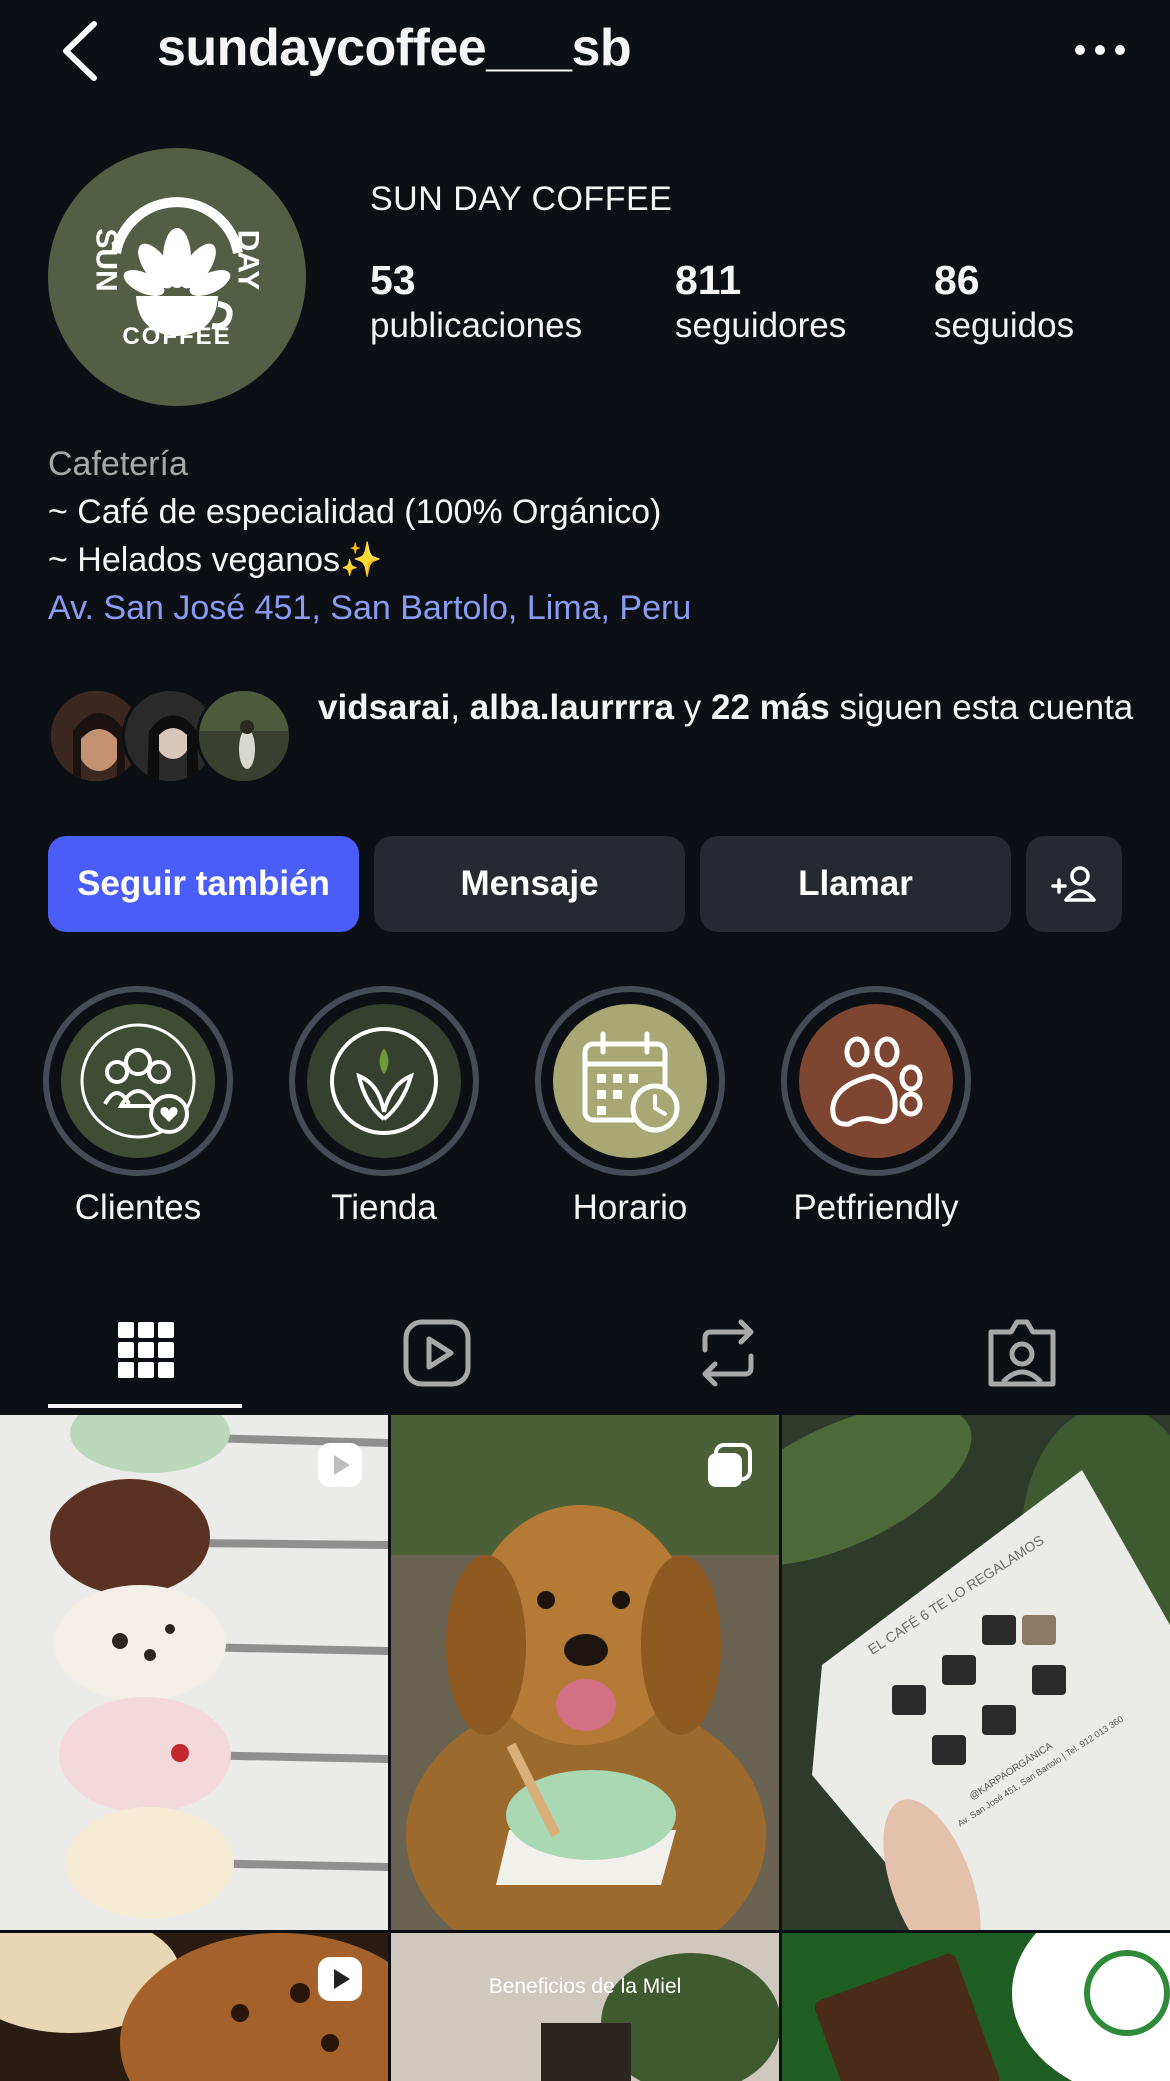 The width and height of the screenshot is (1170, 2081). I want to click on profile-tab-bar, so click(585, 1350).